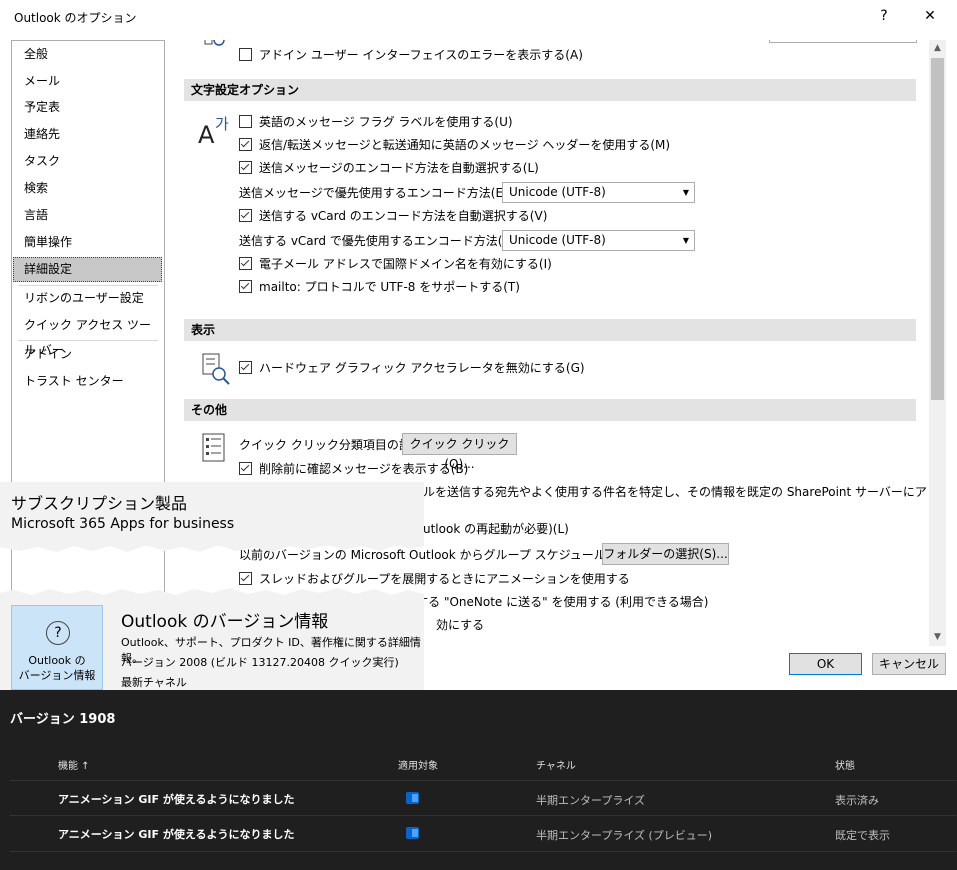  I want to click on idn-option: 電子メール アドレスで国際ドメイン名を有効にする(I), so click(395, 264).